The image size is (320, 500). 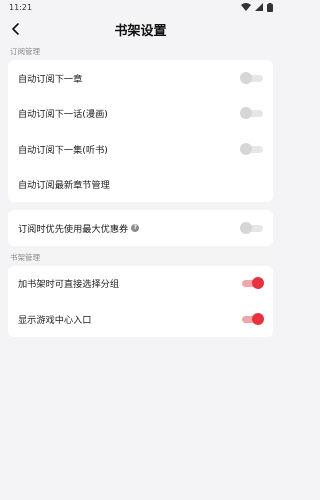 I want to click on setting-row-max-coupon: 订阅时优先使用最大优惠券 ?, so click(x=140, y=228).